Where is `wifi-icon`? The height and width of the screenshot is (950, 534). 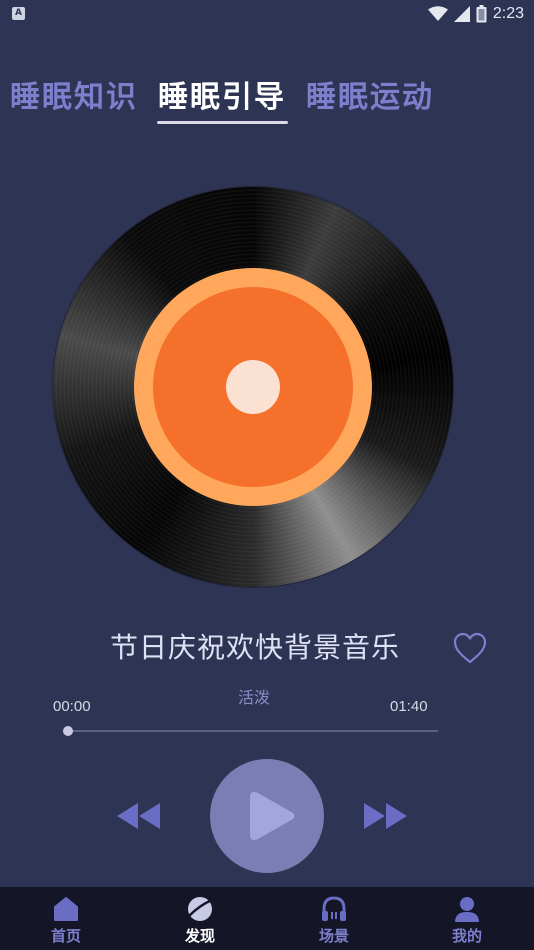
wifi-icon is located at coordinates (437, 13).